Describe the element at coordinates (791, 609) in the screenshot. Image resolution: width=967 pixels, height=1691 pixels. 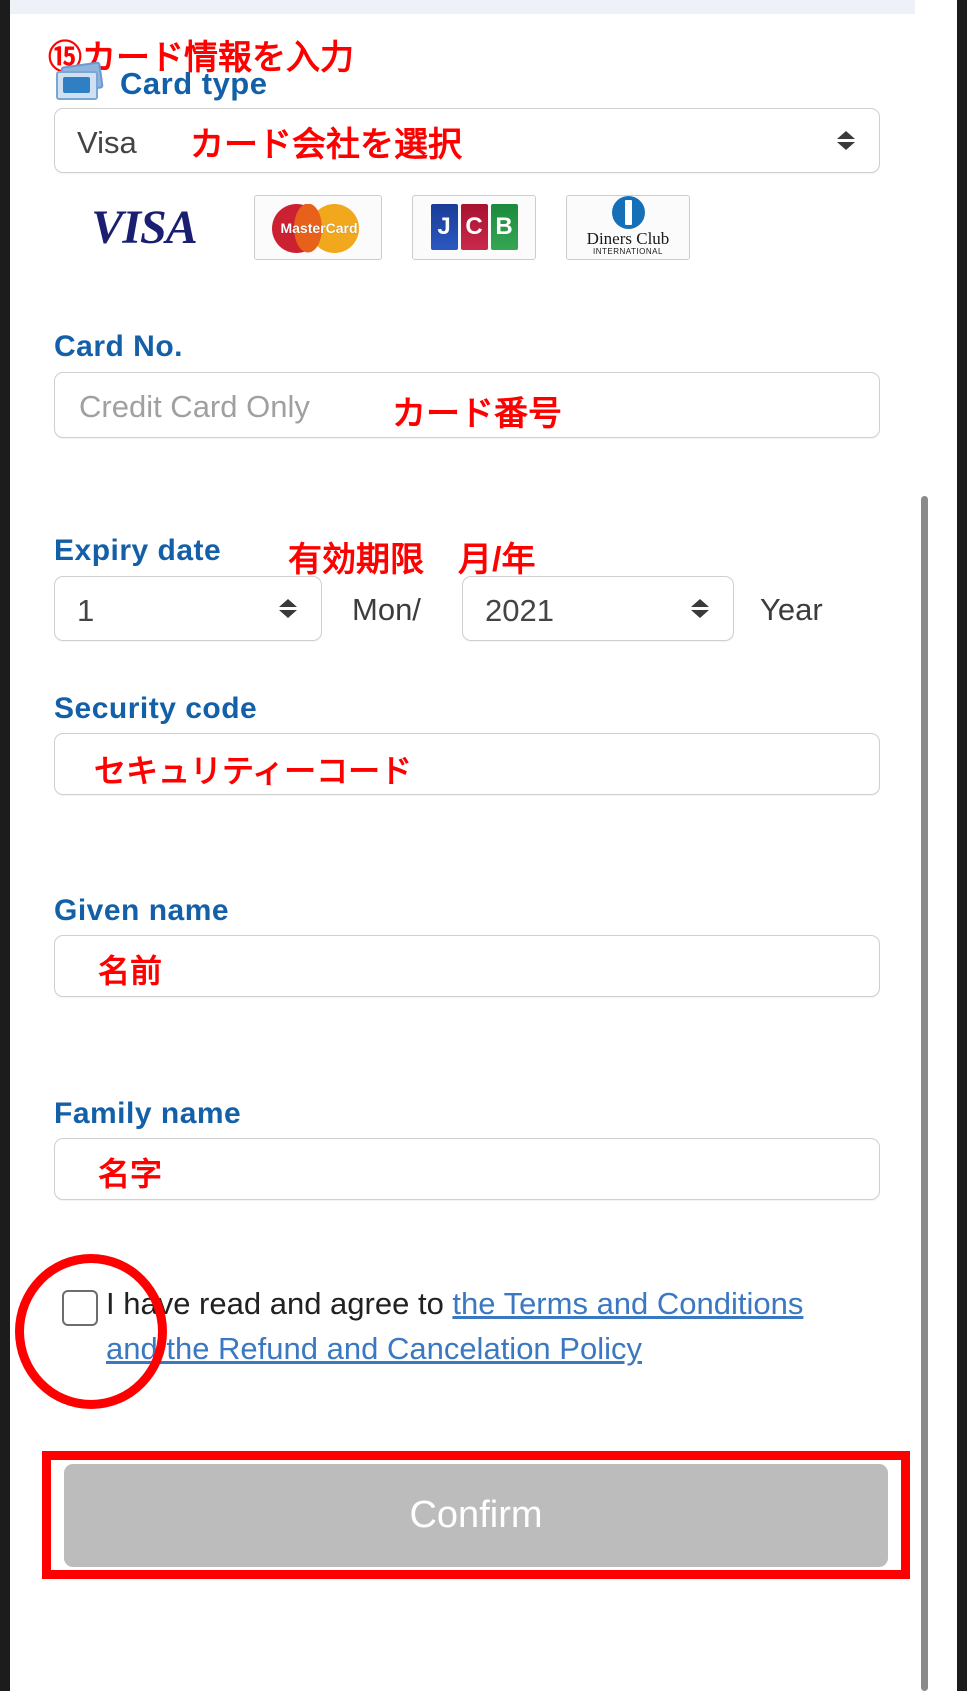
I see `expiry-year-suffix: Year` at that location.